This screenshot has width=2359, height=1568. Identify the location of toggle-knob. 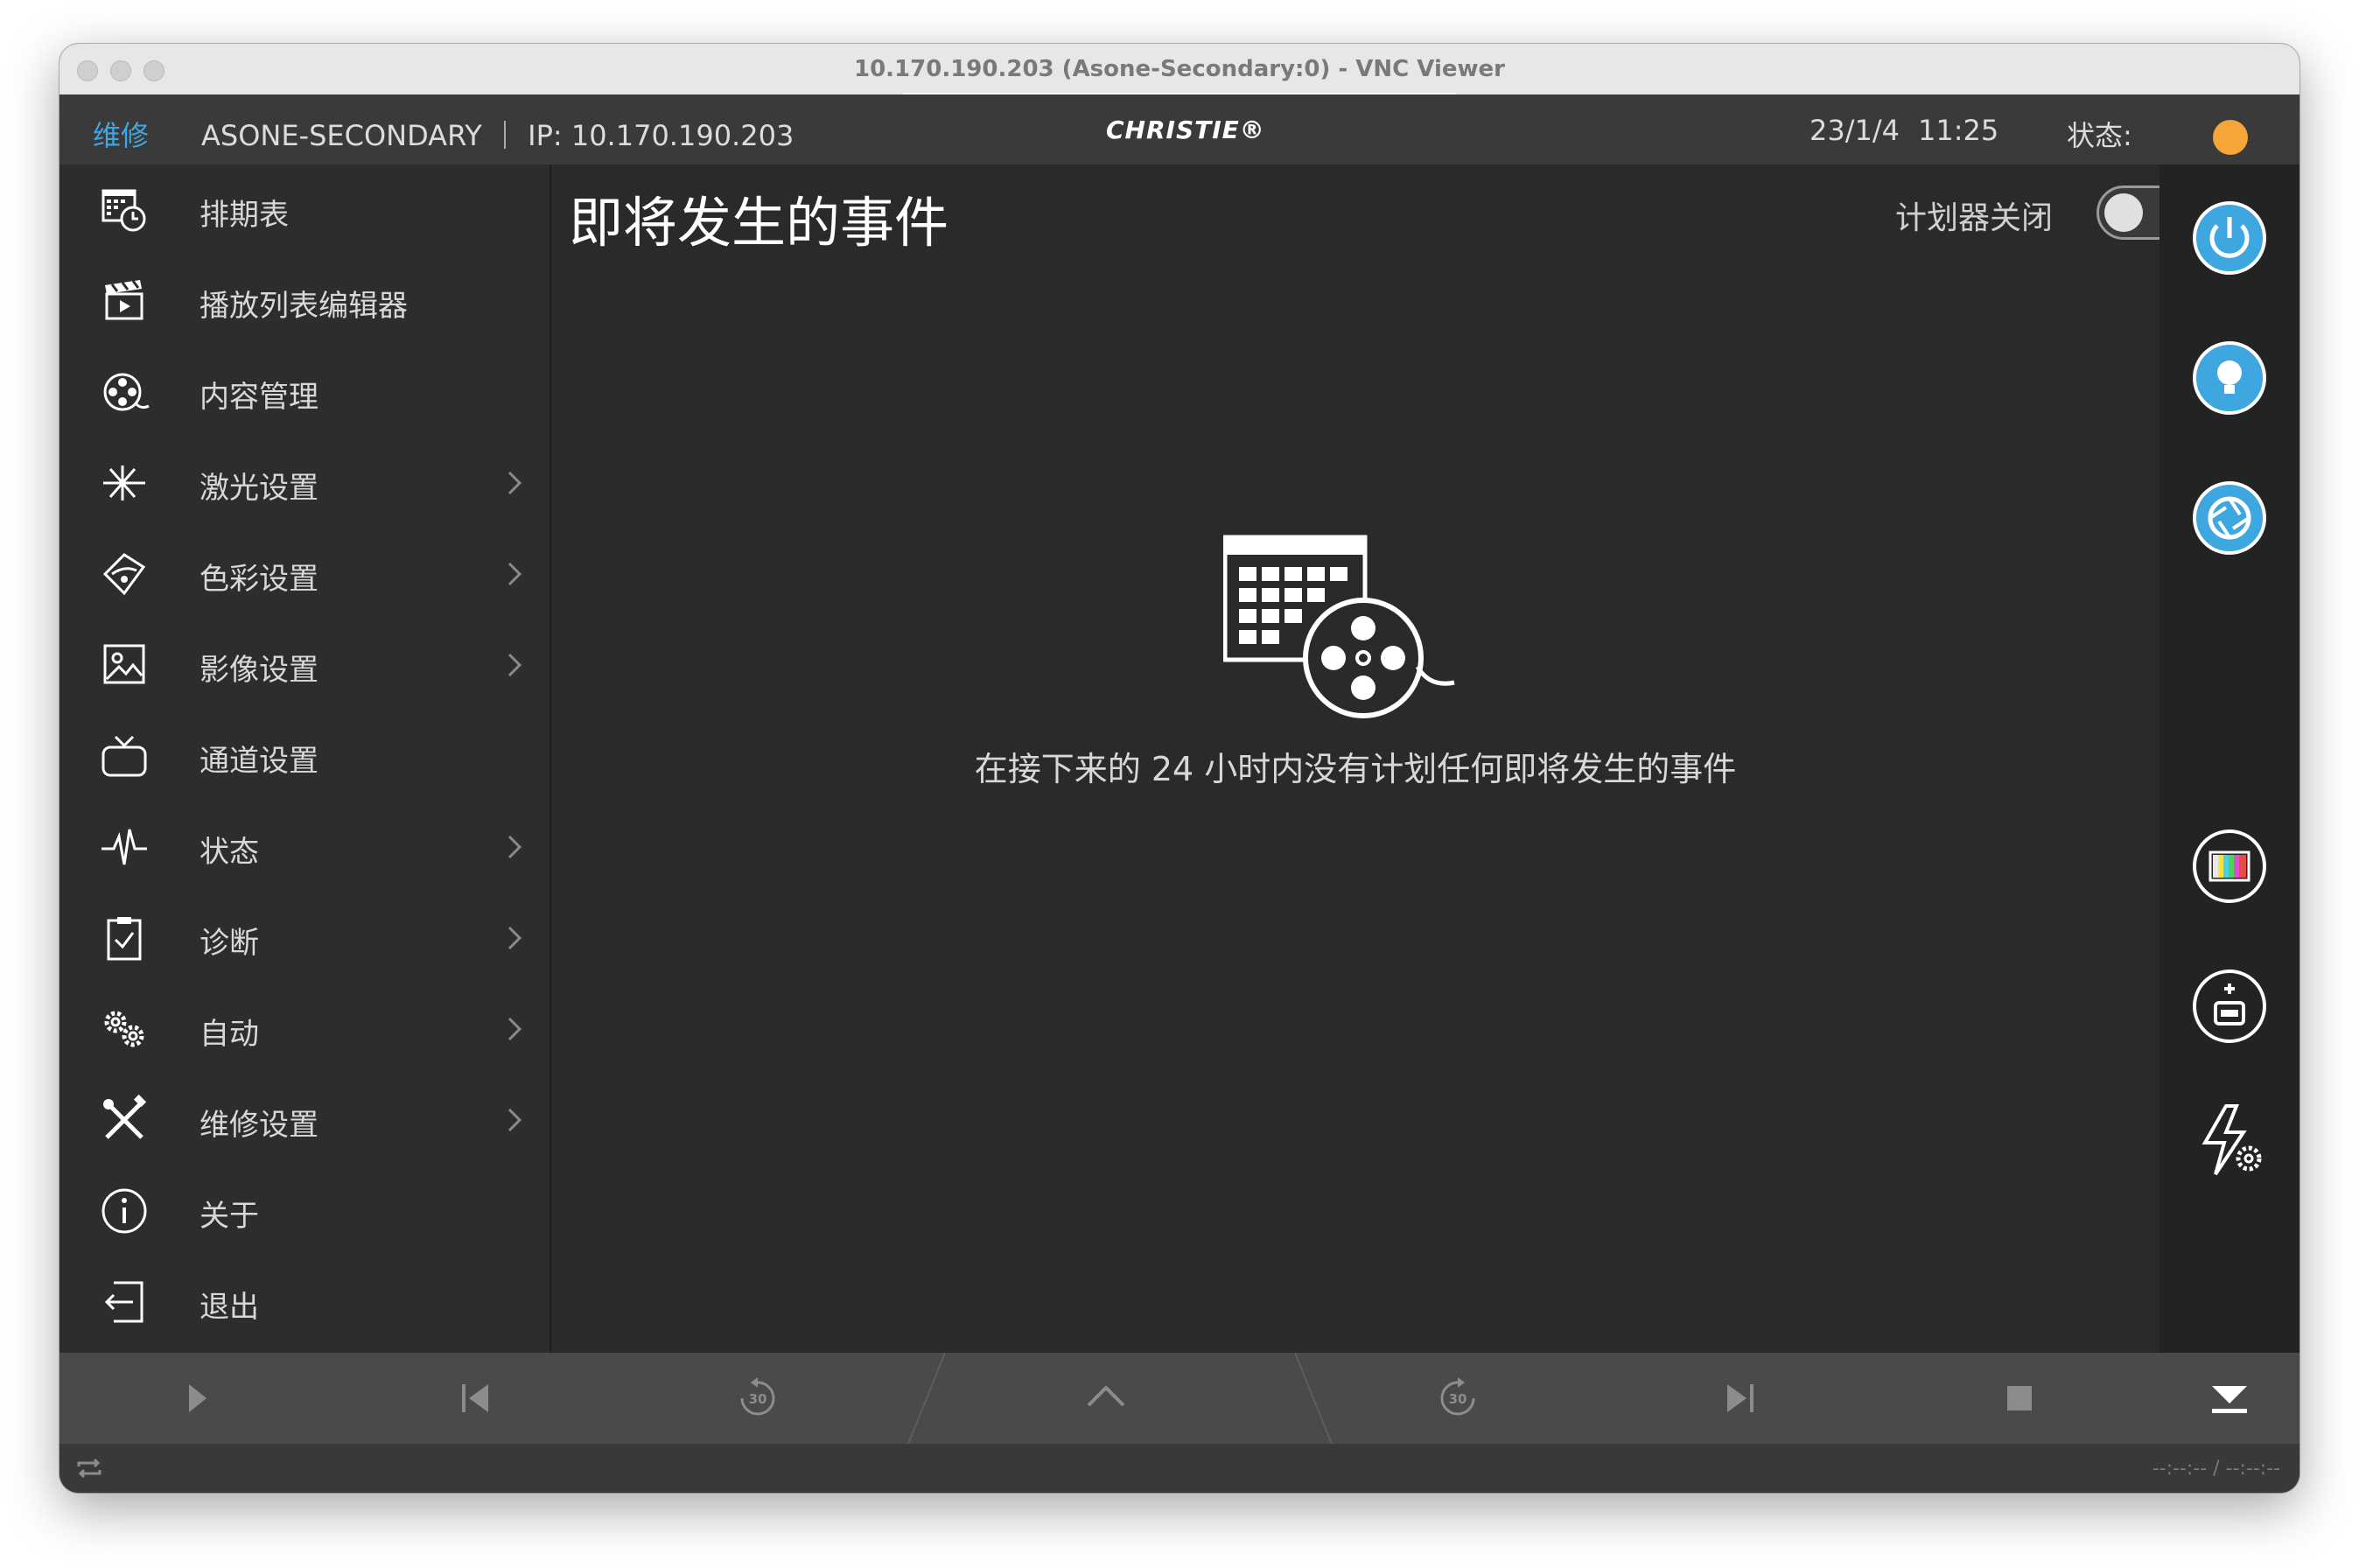
(2123, 212).